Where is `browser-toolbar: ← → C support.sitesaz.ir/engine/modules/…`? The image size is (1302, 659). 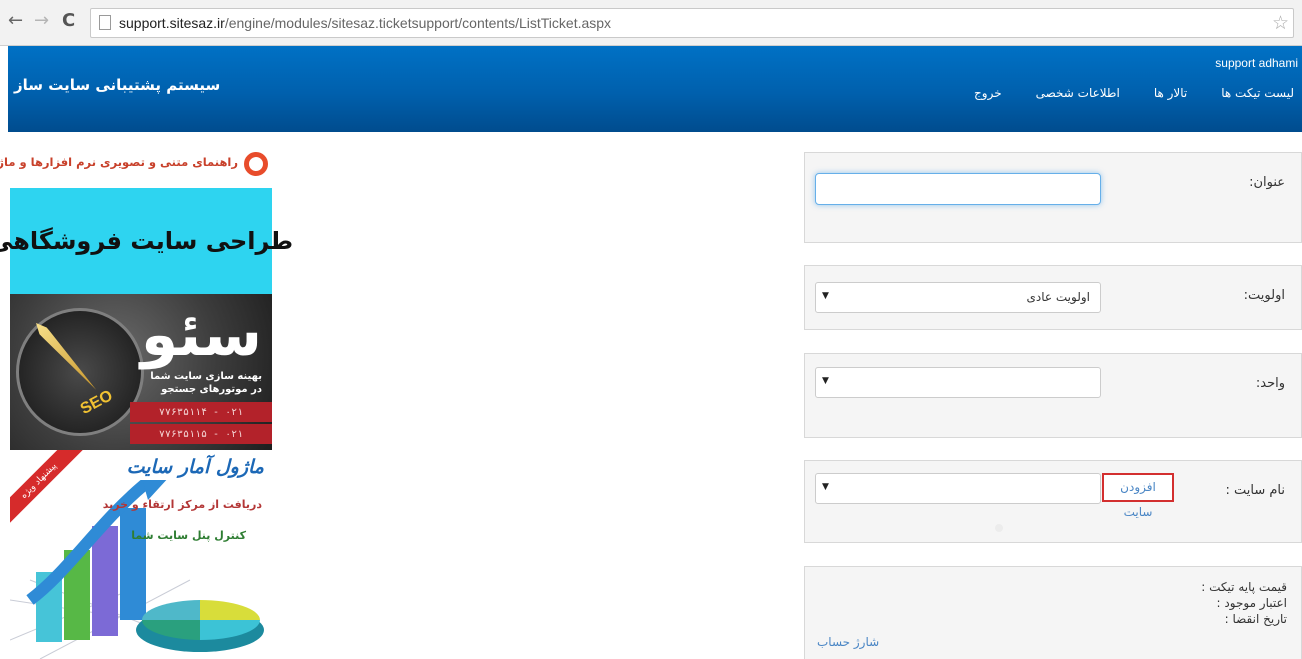 browser-toolbar: ← → C support.sitesaz.ir/engine/modules/… is located at coordinates (651, 23).